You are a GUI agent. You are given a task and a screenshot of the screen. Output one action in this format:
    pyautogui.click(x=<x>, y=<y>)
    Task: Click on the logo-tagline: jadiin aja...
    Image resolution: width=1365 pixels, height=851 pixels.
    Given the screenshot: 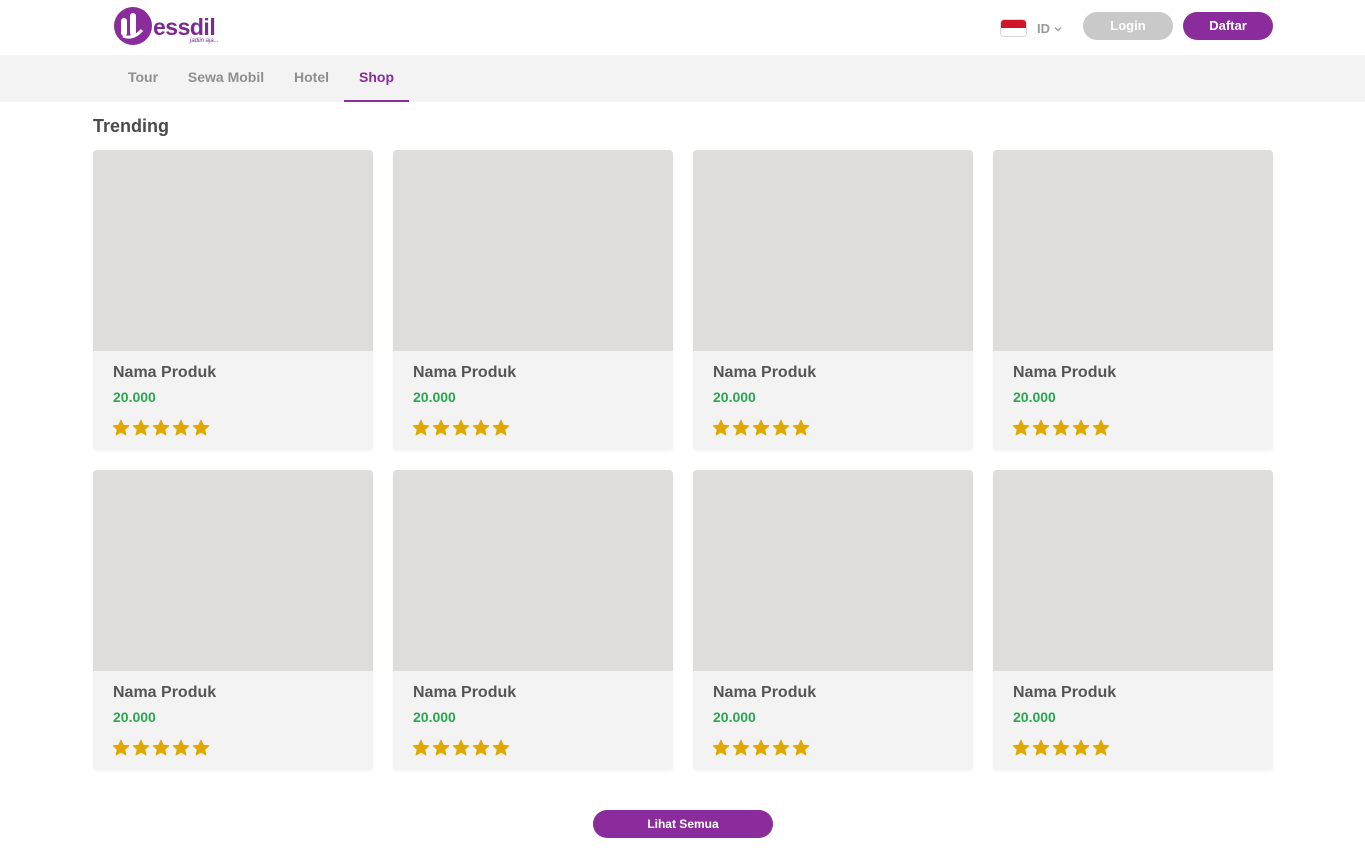 What is the action you would take?
    pyautogui.click(x=204, y=41)
    